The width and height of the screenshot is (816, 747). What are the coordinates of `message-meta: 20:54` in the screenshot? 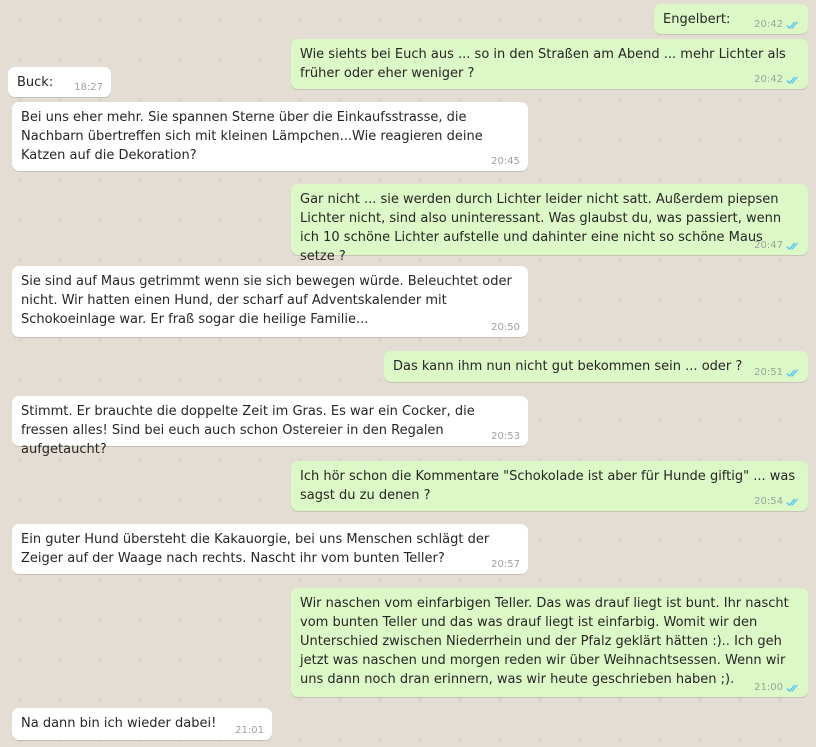 It's located at (777, 502).